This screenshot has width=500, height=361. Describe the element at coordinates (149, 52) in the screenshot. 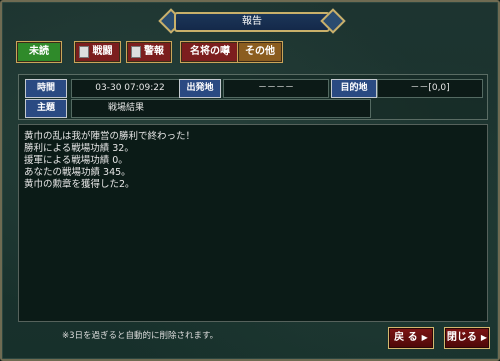

I see `tab-alert: 警報` at that location.